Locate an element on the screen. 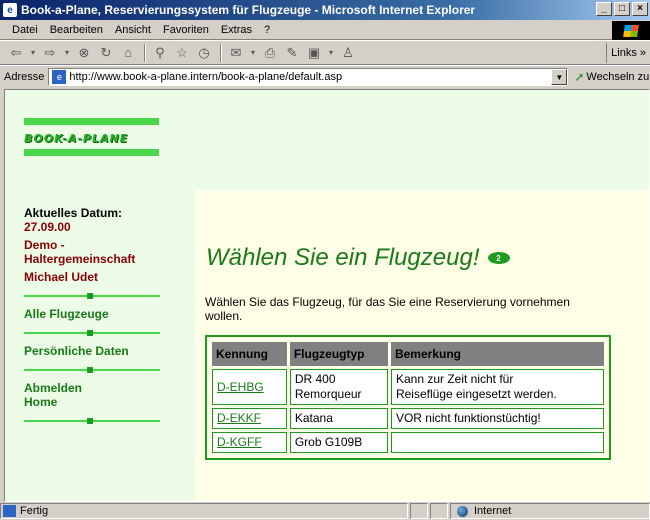  nav-all-aircraft: Alle Flugzeuge is located at coordinates (104, 314).